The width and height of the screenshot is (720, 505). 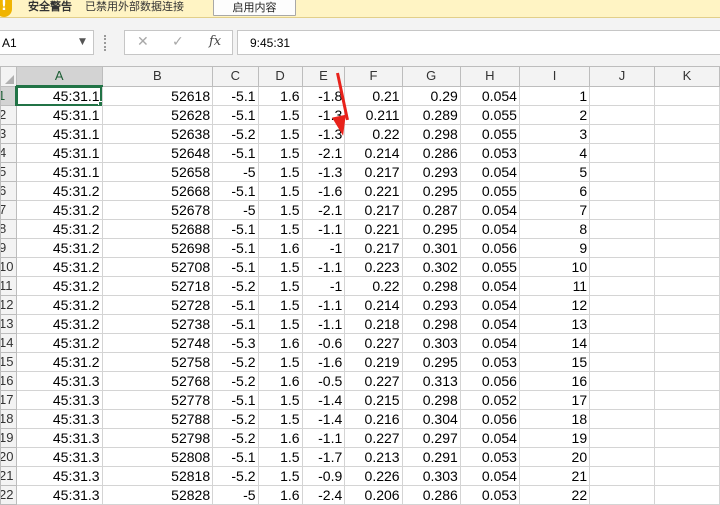 I want to click on name-box: A1 ▼, so click(x=47, y=42).